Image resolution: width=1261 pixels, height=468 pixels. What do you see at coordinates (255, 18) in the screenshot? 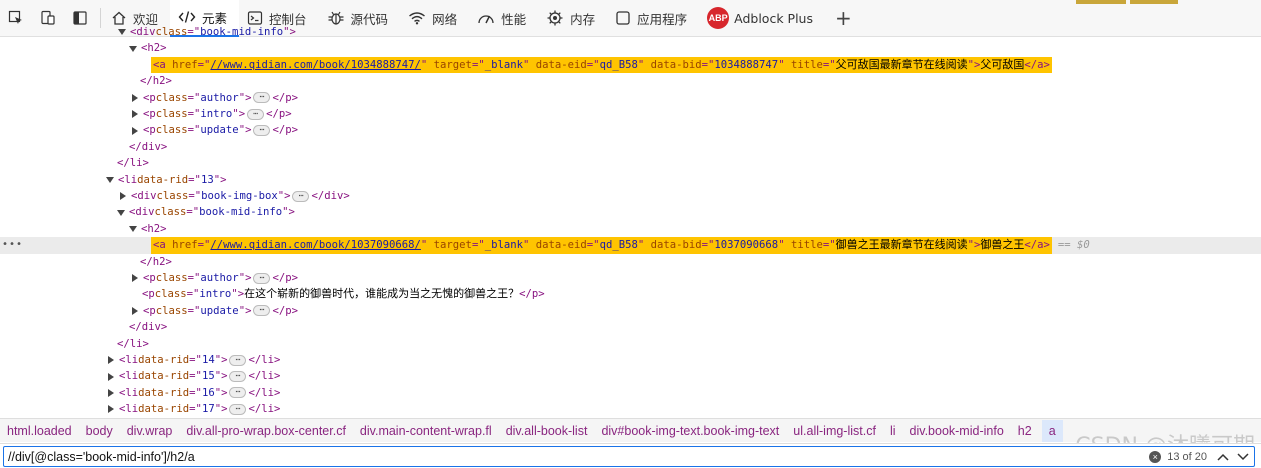
I see `console-icon` at bounding box center [255, 18].